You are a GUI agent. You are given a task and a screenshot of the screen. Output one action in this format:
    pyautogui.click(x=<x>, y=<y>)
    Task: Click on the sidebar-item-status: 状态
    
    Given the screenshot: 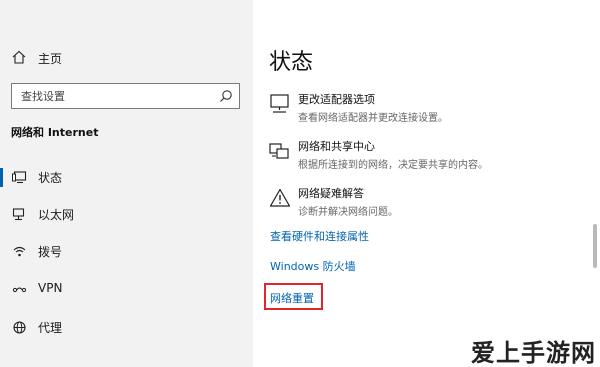 What is the action you would take?
    pyautogui.click(x=126, y=177)
    